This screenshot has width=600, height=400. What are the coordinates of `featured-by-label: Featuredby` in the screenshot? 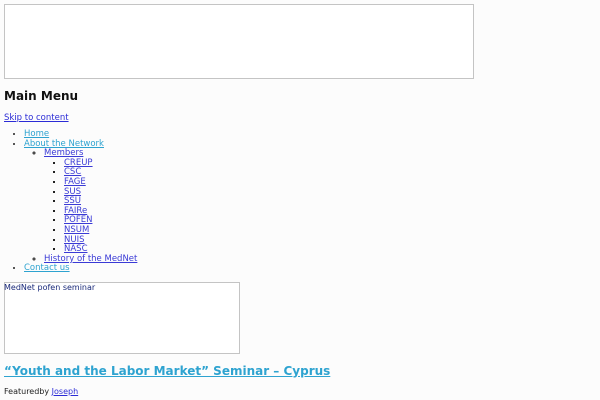 It's located at (27, 391).